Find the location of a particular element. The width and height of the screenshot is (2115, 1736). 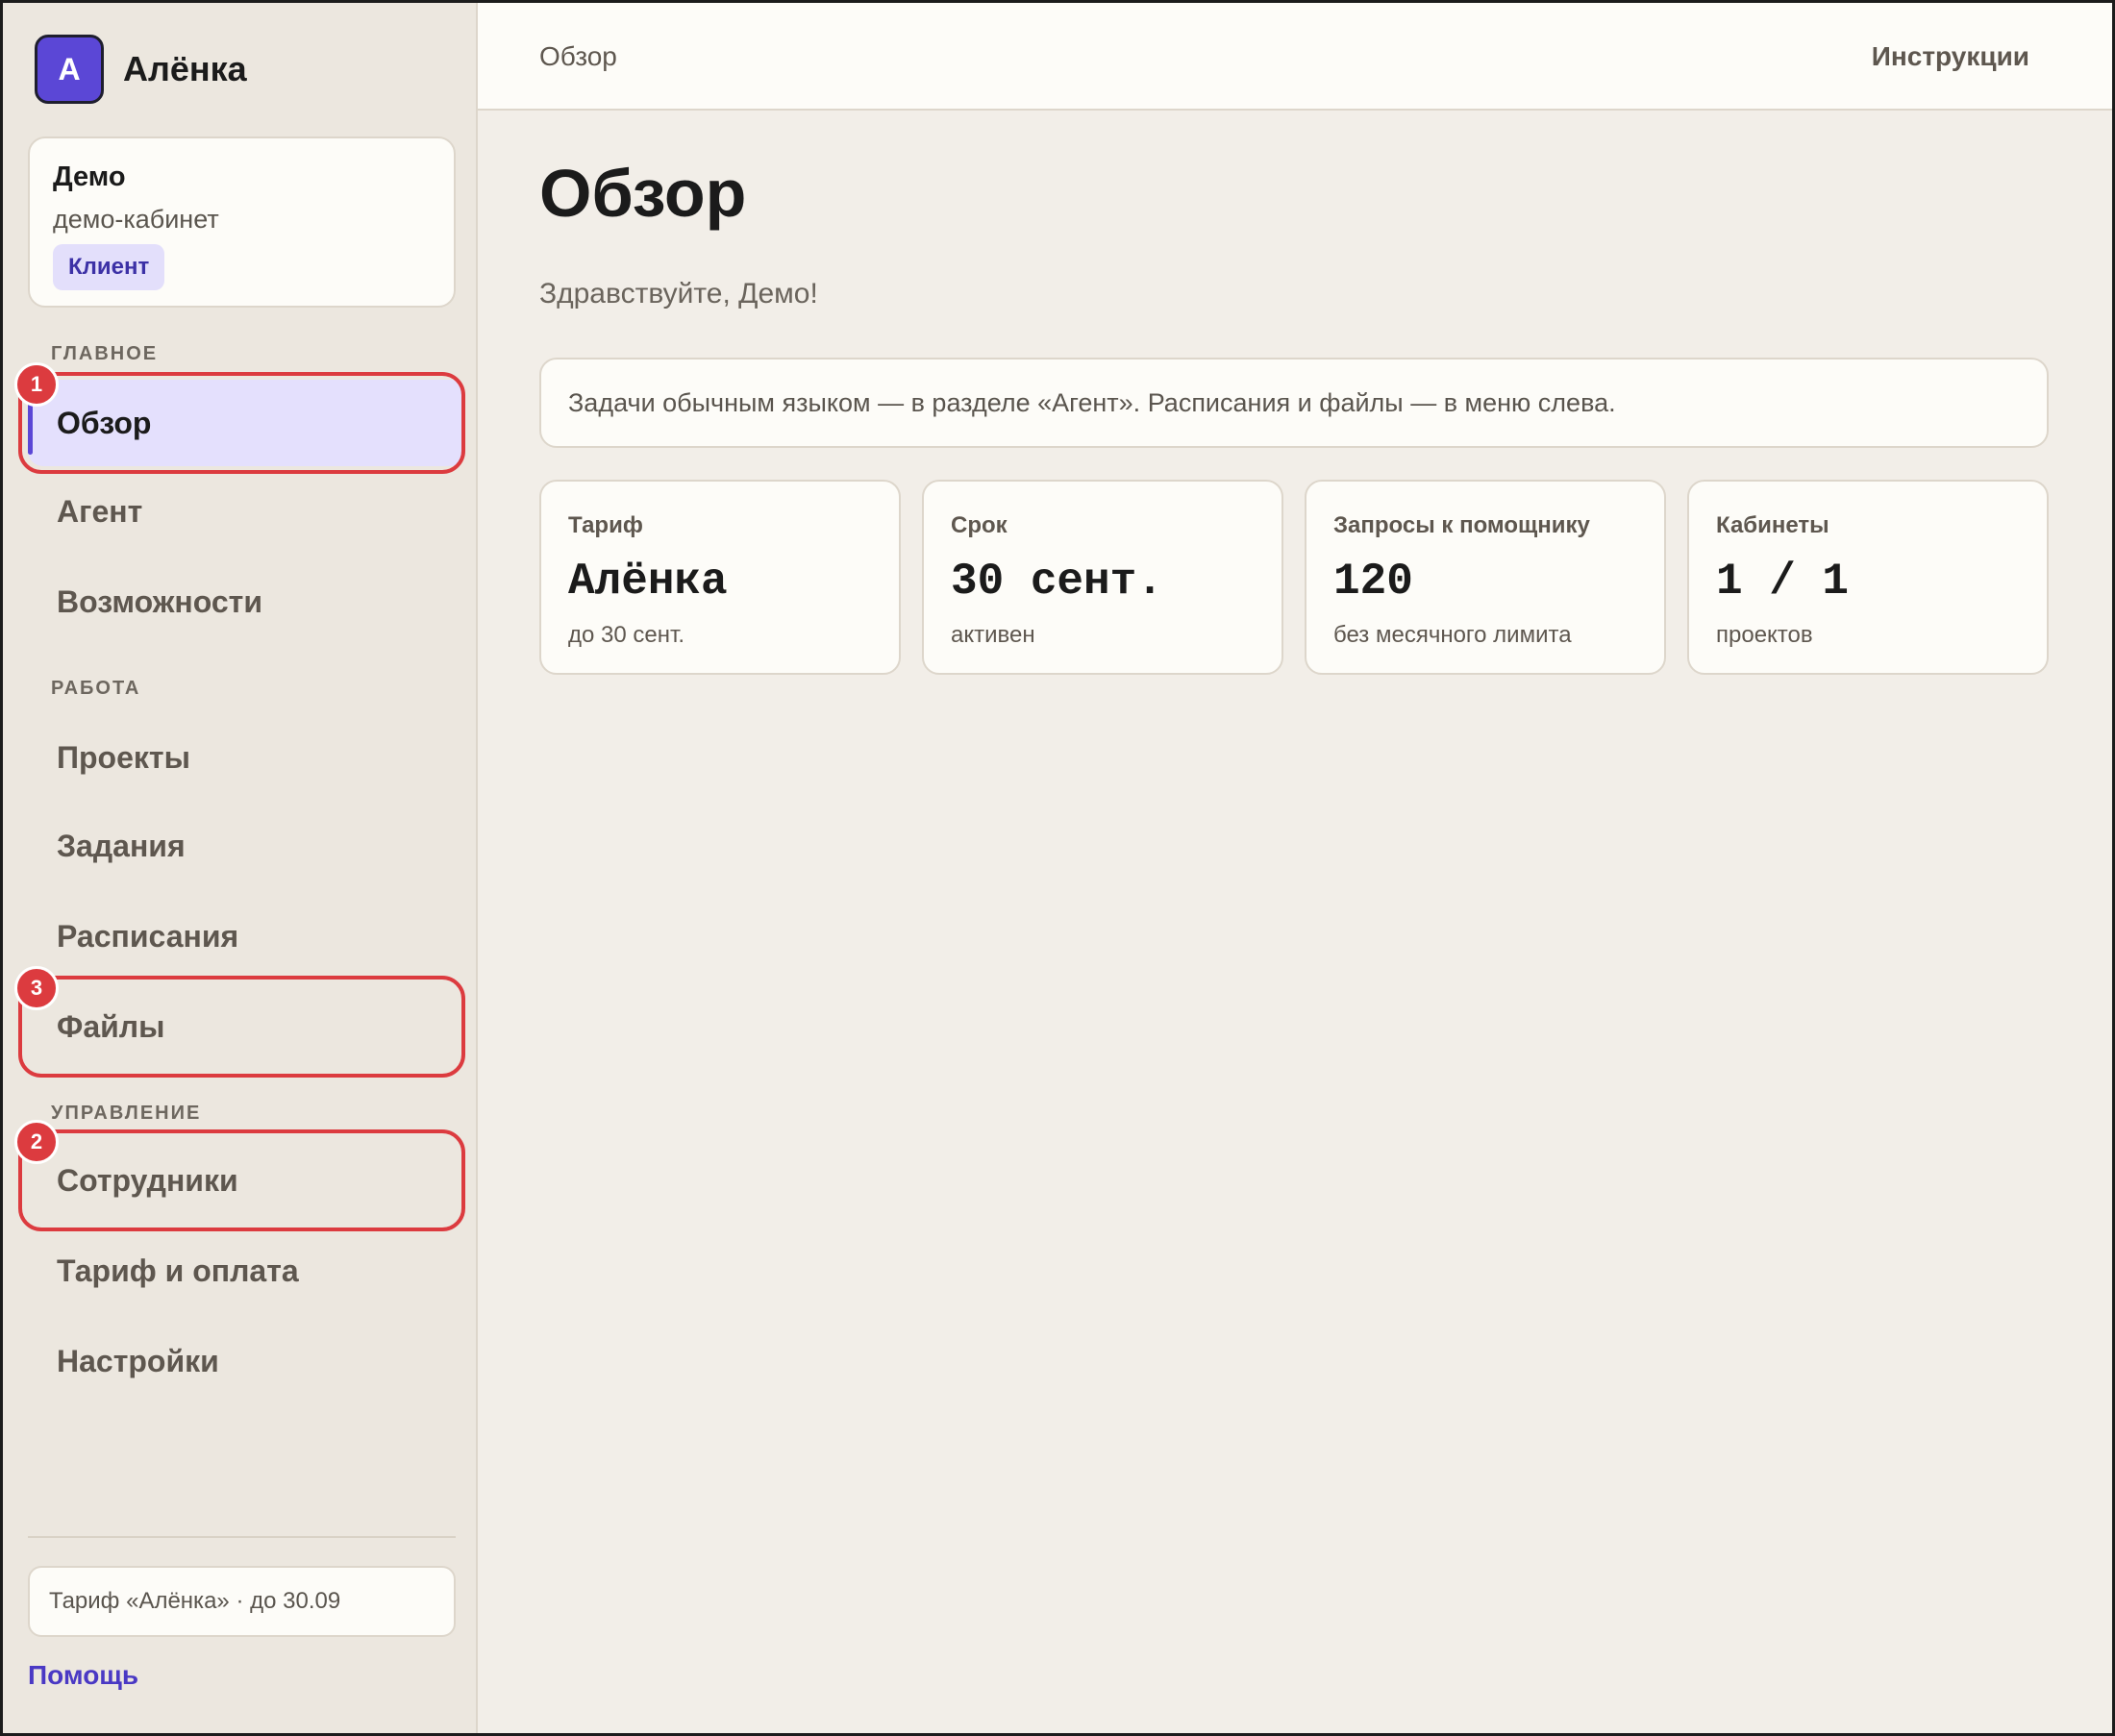

sidebar-item-settings: Настройки is located at coordinates (246, 1361).